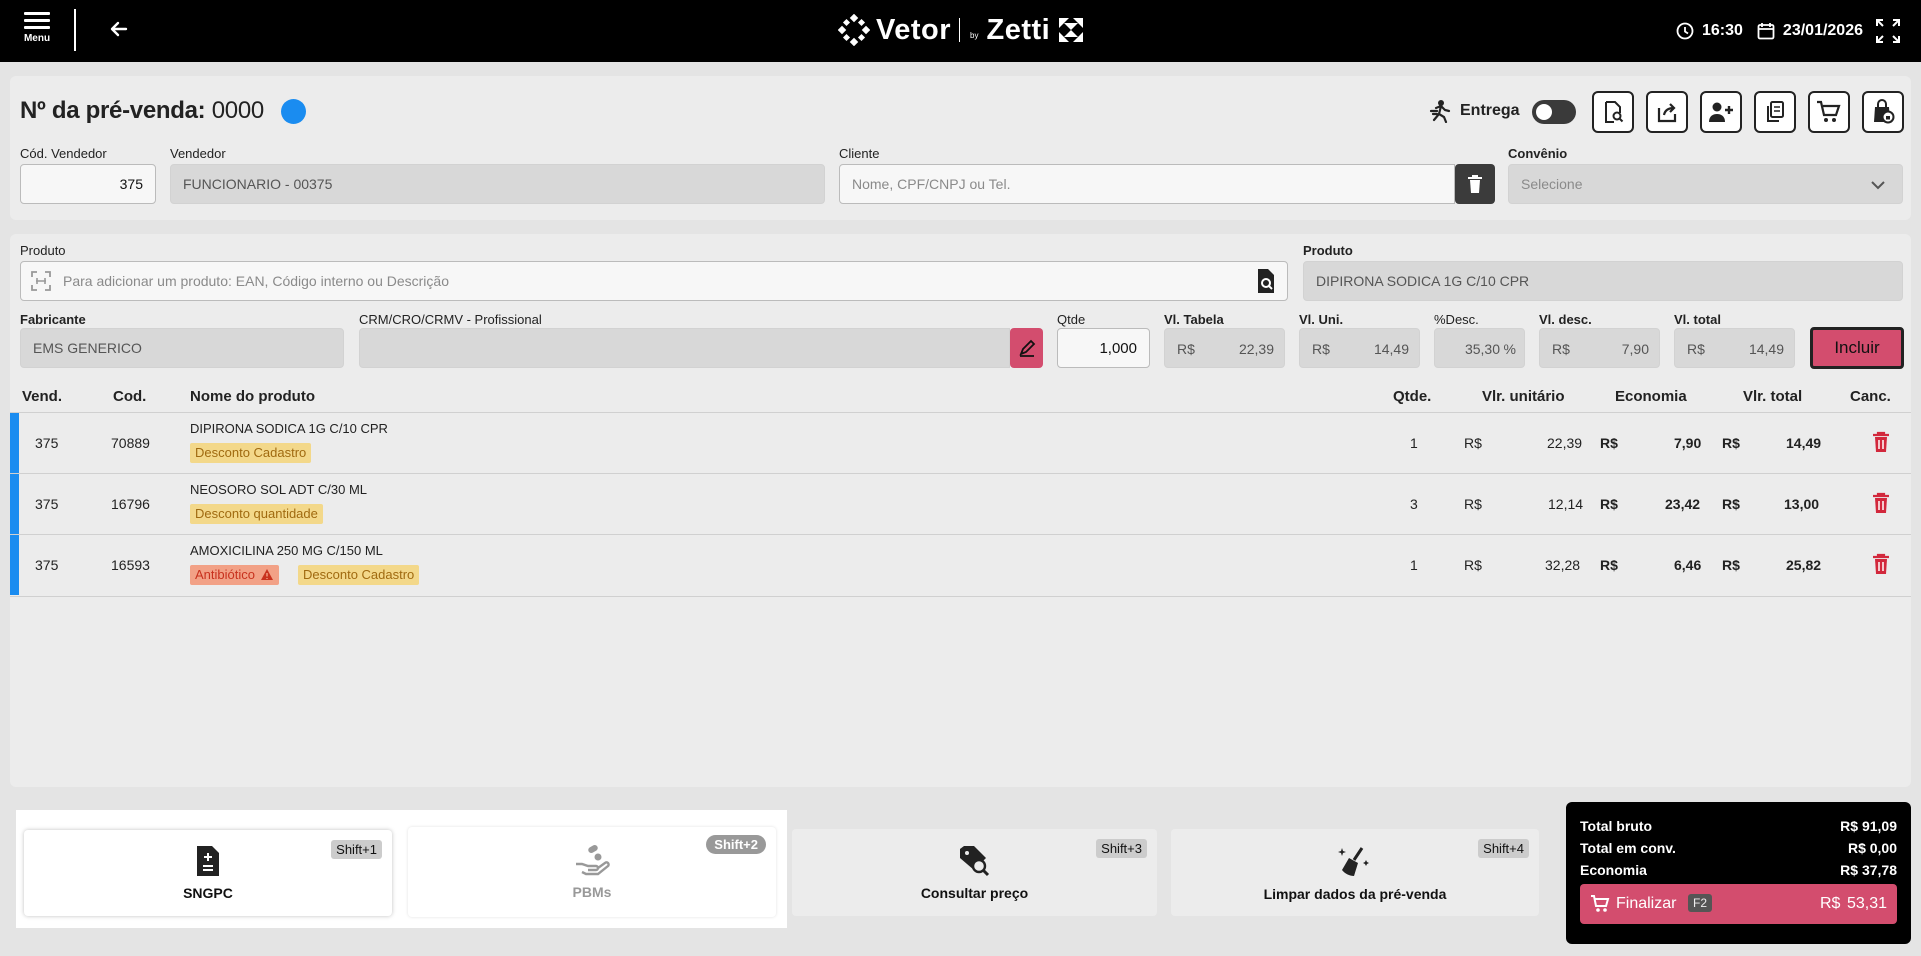  What do you see at coordinates (1651, 396) in the screenshot?
I see `col-header-economia: Economia` at bounding box center [1651, 396].